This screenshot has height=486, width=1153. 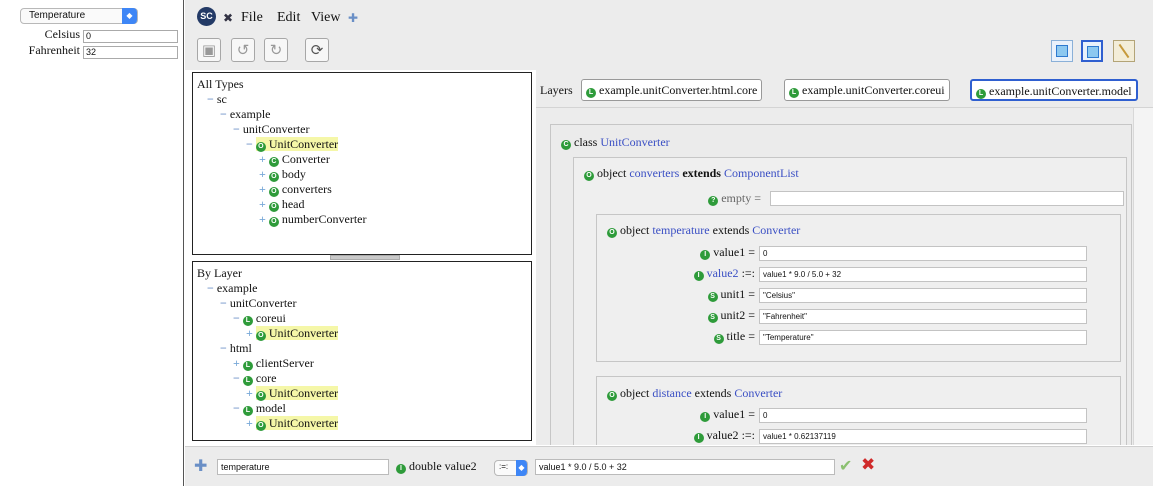 I want to click on tree-item-label: Lmodel, so click(x=264, y=408).